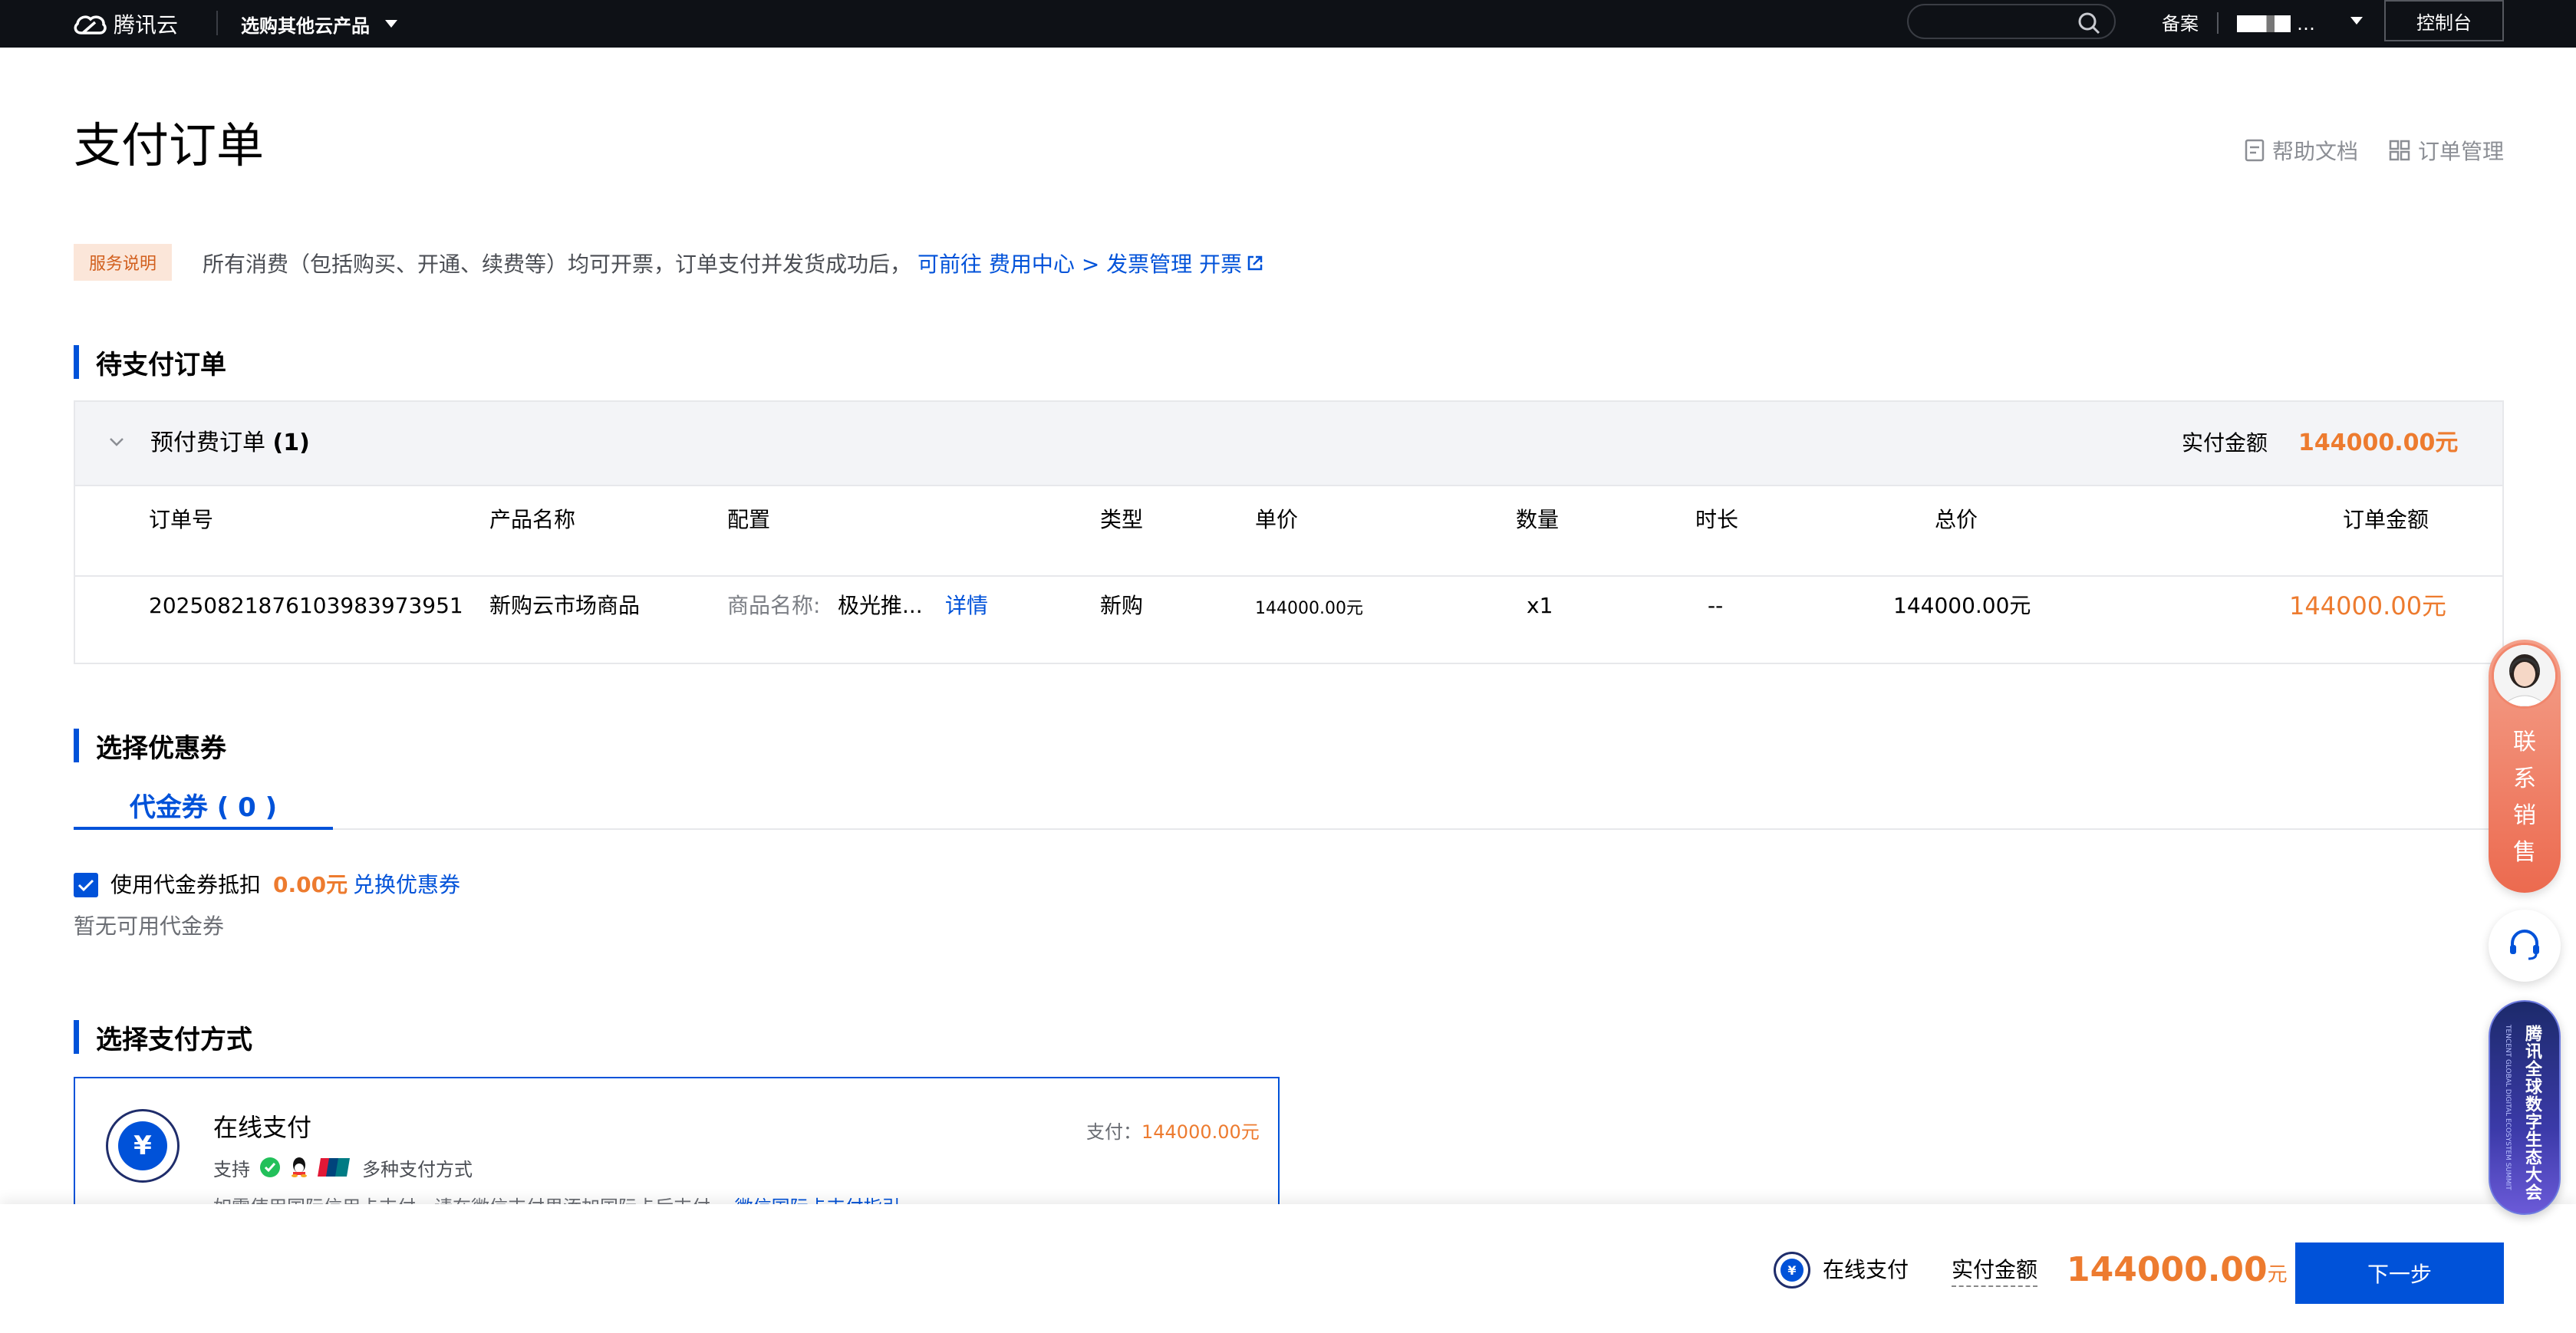  I want to click on order-management-link: 订单管理, so click(2446, 151).